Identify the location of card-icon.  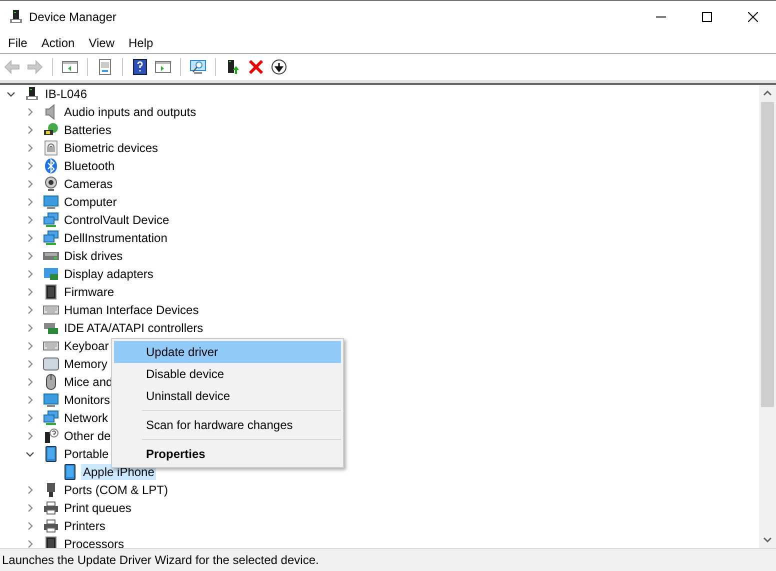
(51, 328).